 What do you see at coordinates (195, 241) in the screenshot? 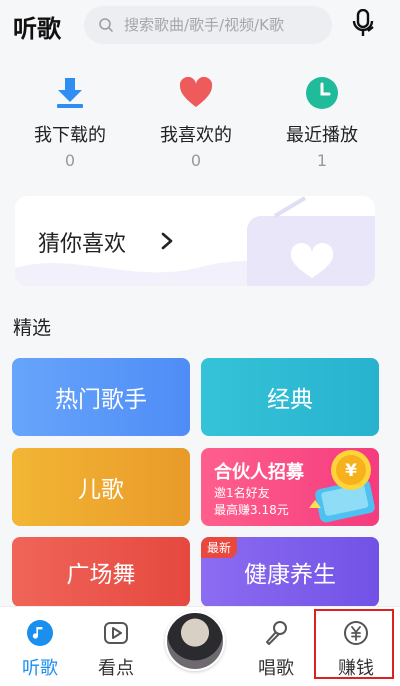
I see `guess-you-like-card: 猜你喜欢` at bounding box center [195, 241].